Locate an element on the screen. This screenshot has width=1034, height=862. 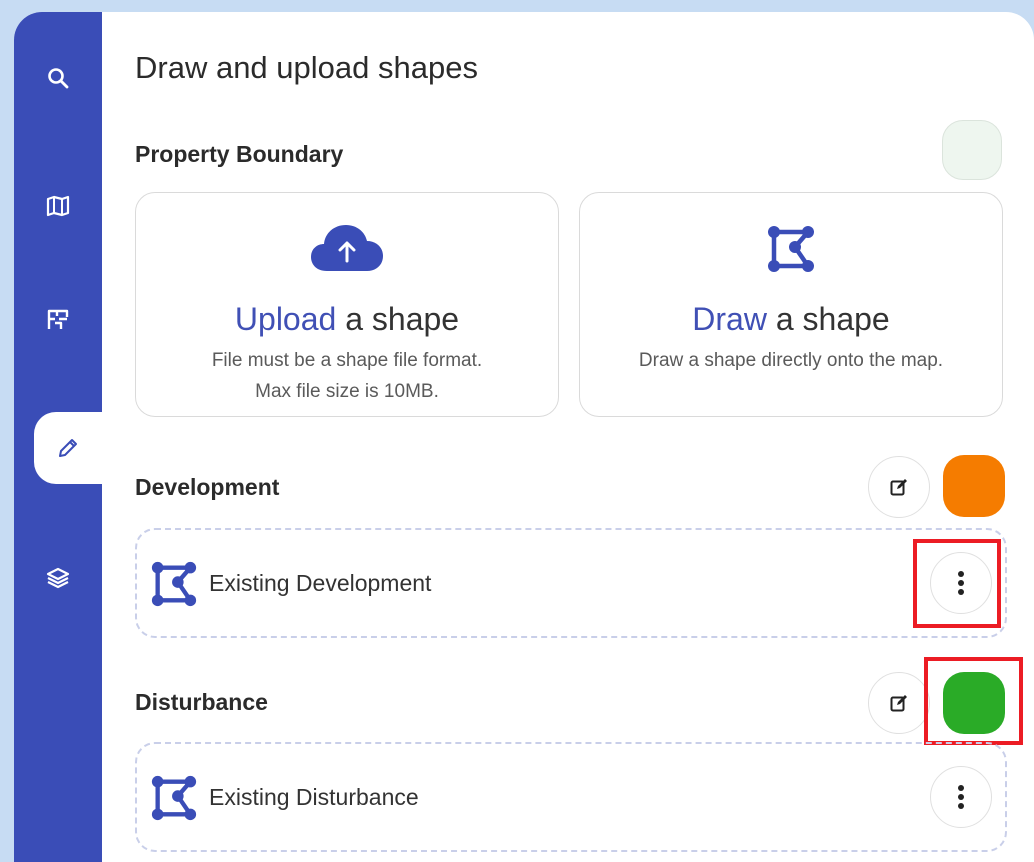
cloud-upload-icon is located at coordinates (347, 248).